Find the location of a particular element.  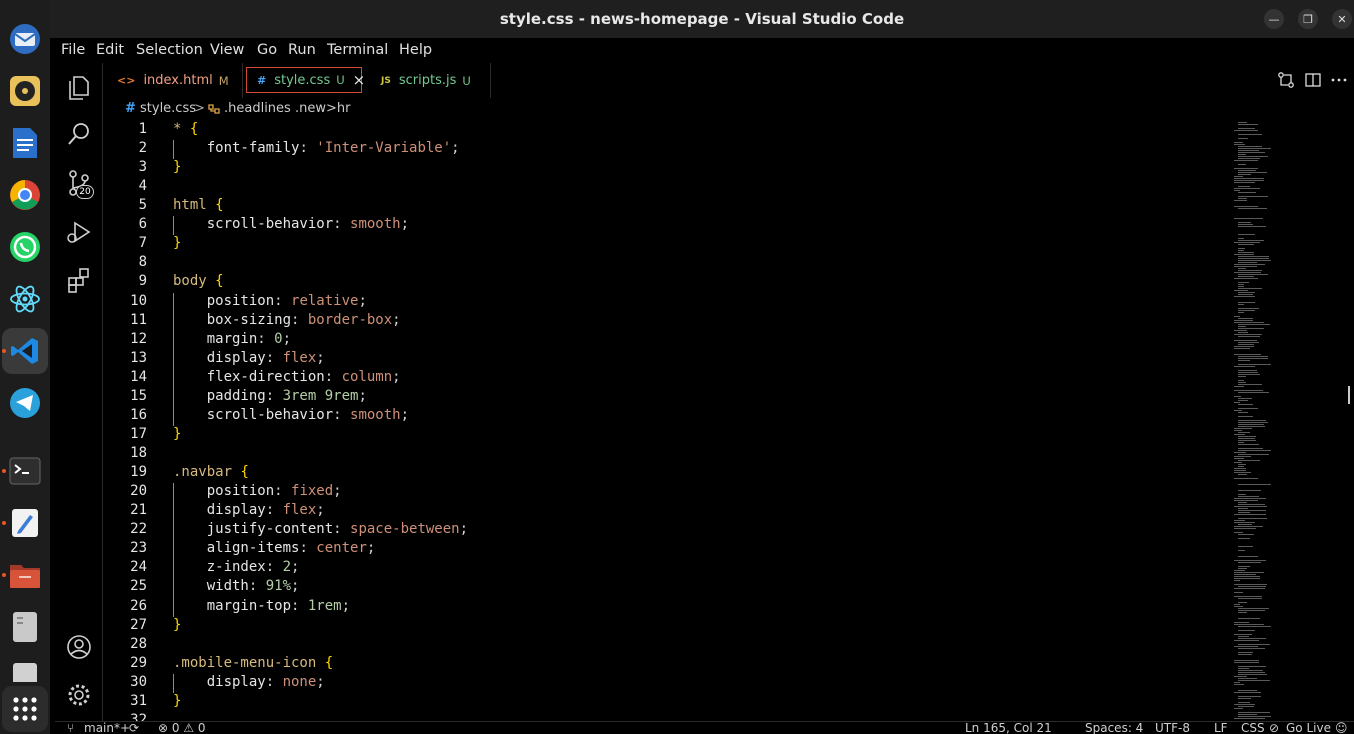

explorer-icon is located at coordinates (79, 87).